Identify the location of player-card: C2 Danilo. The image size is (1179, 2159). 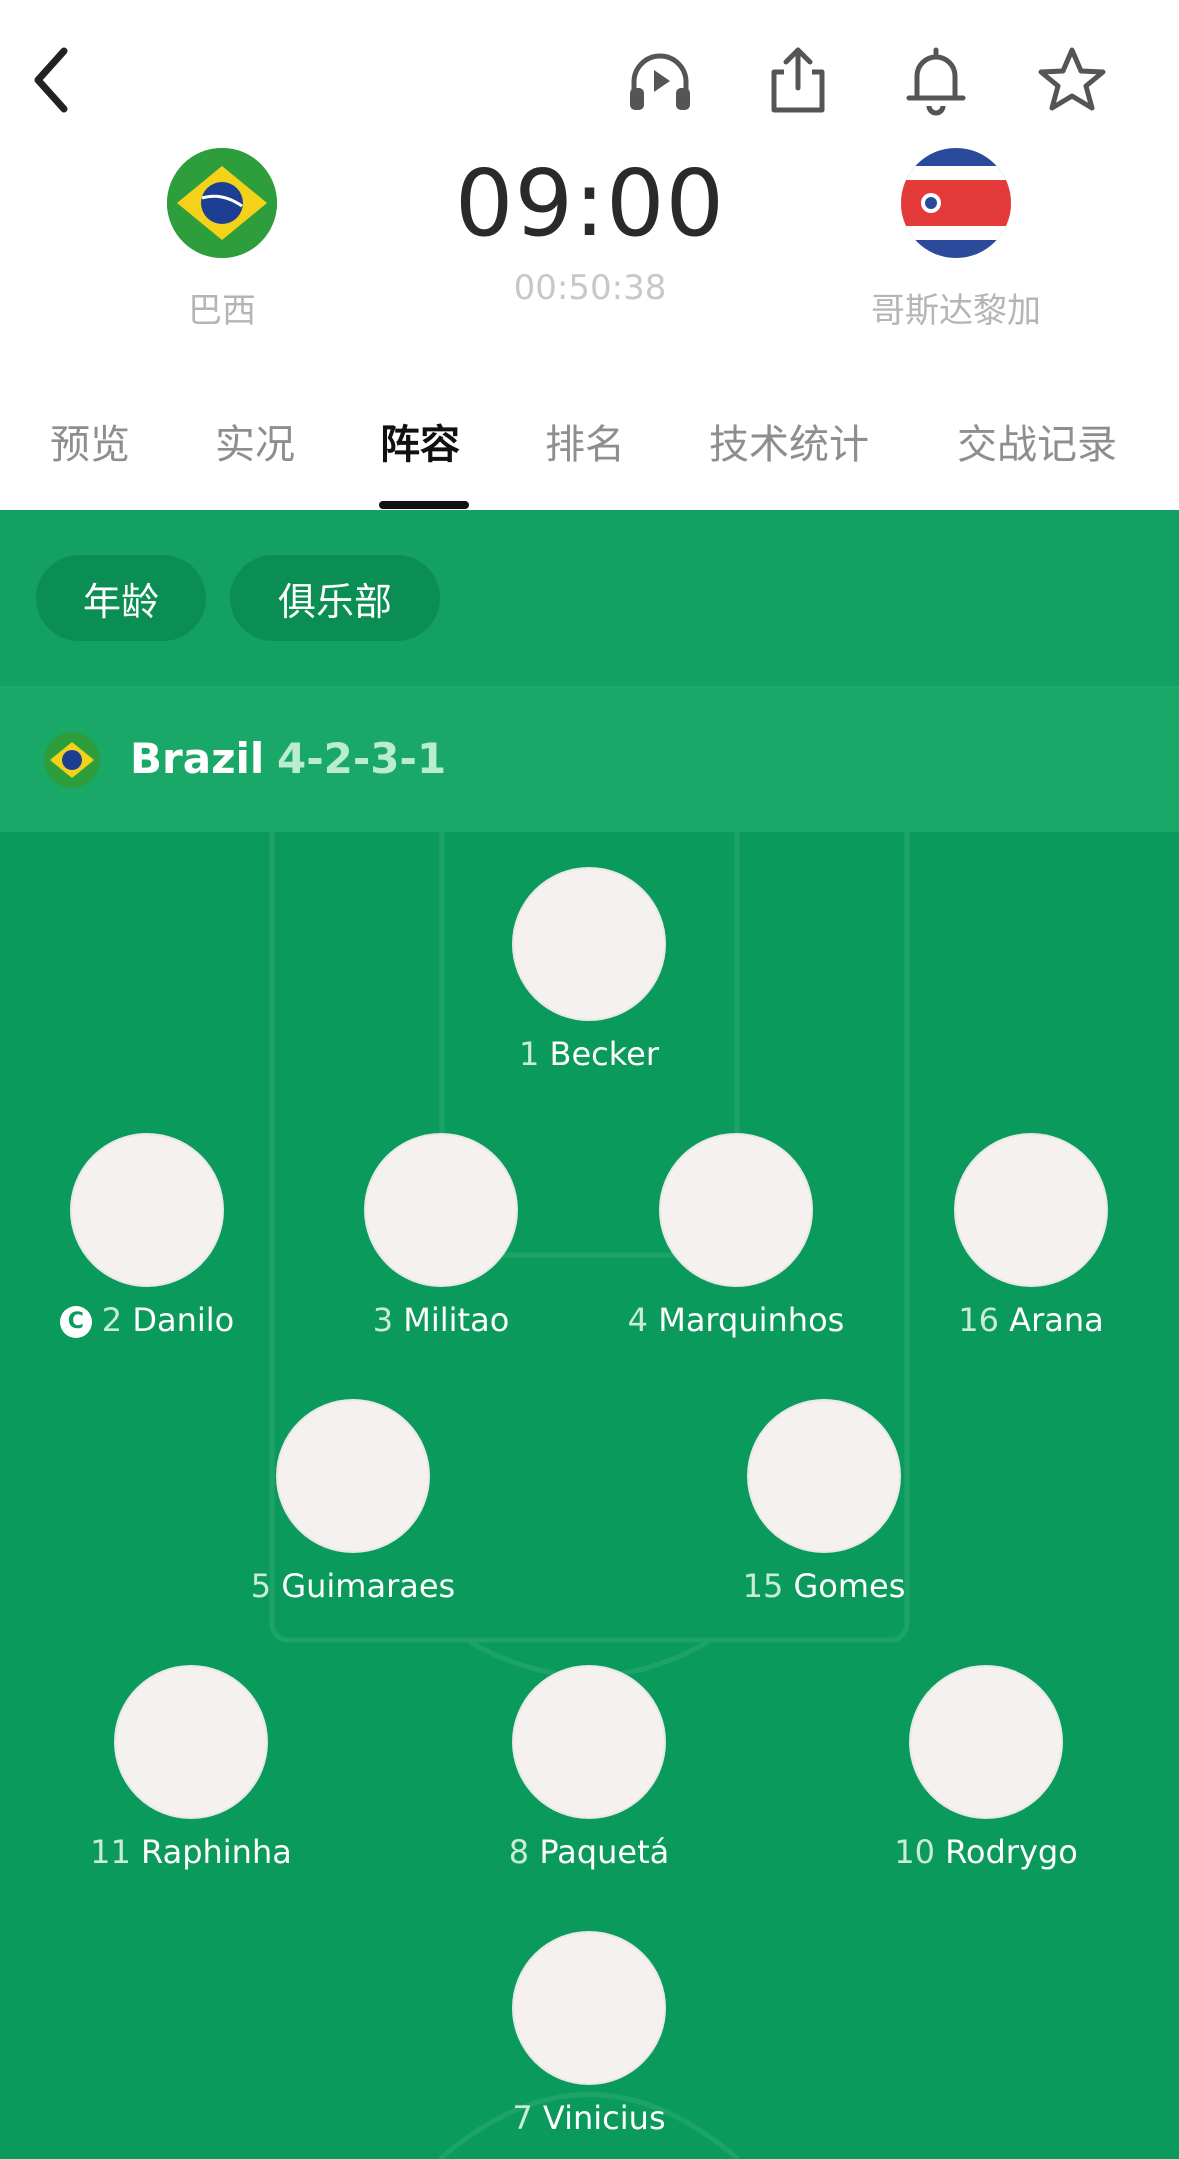
(148, 1236).